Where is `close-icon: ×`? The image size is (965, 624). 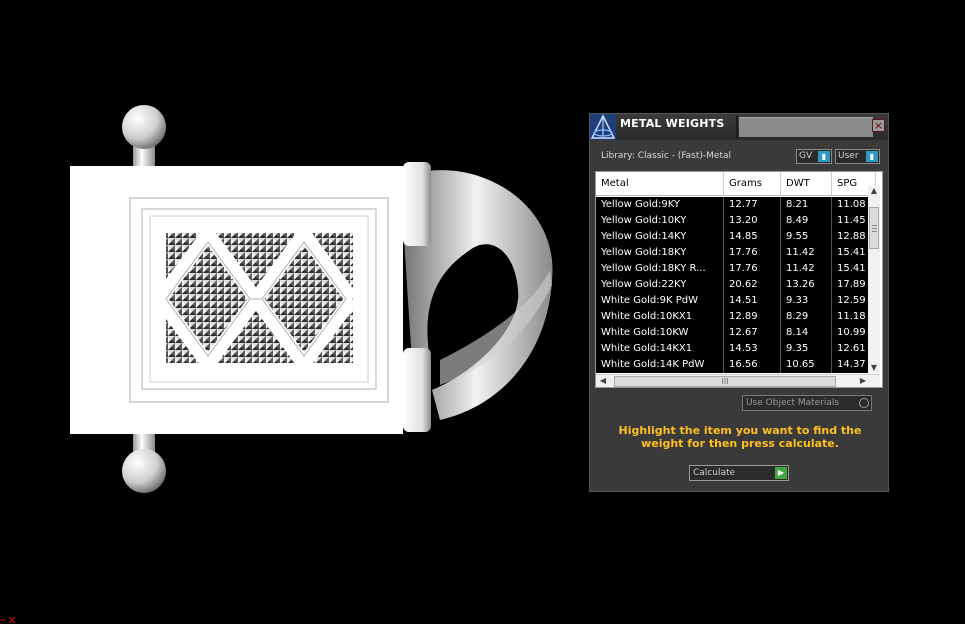
close-icon: × is located at coordinates (878, 125).